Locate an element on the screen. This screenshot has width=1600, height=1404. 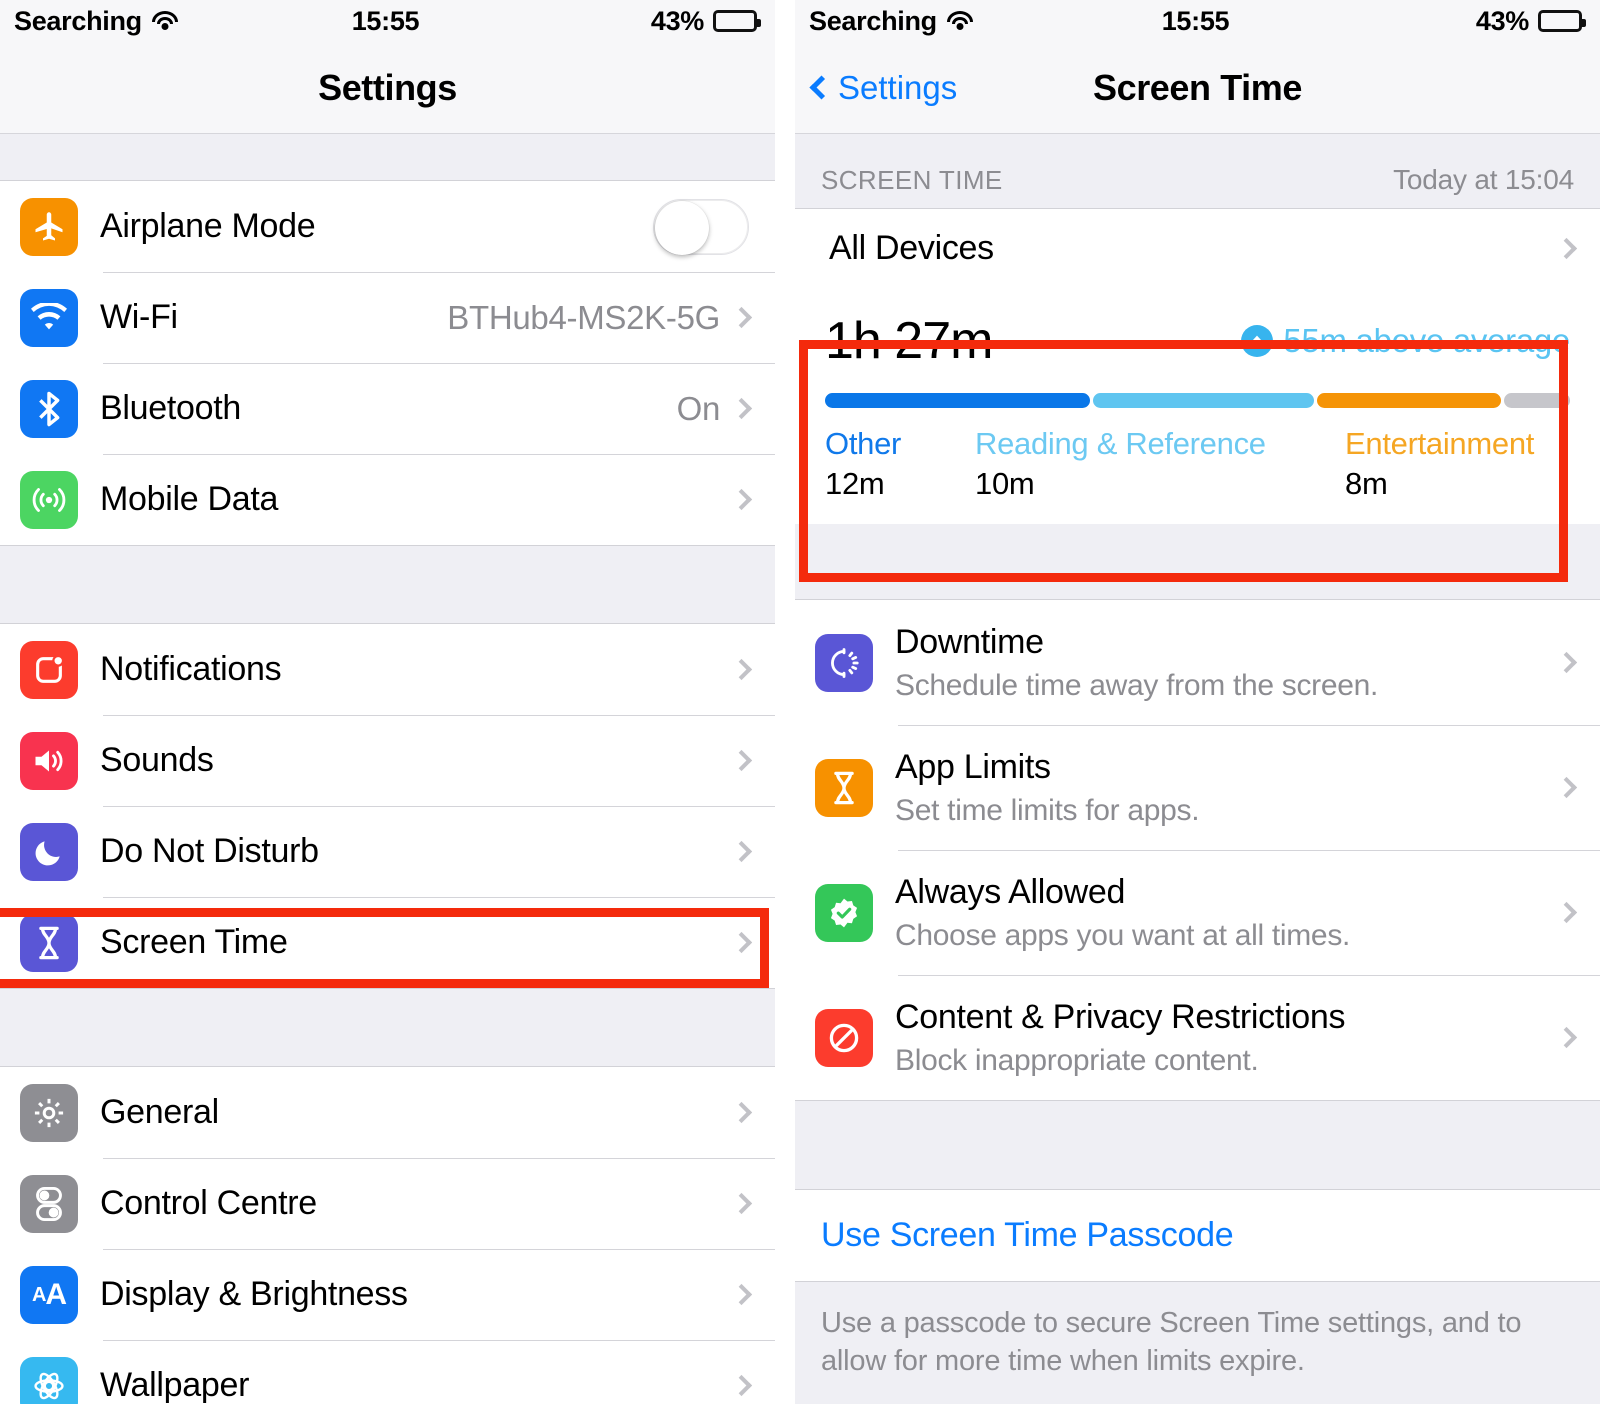
back-button: Settings is located at coordinates (876, 88).